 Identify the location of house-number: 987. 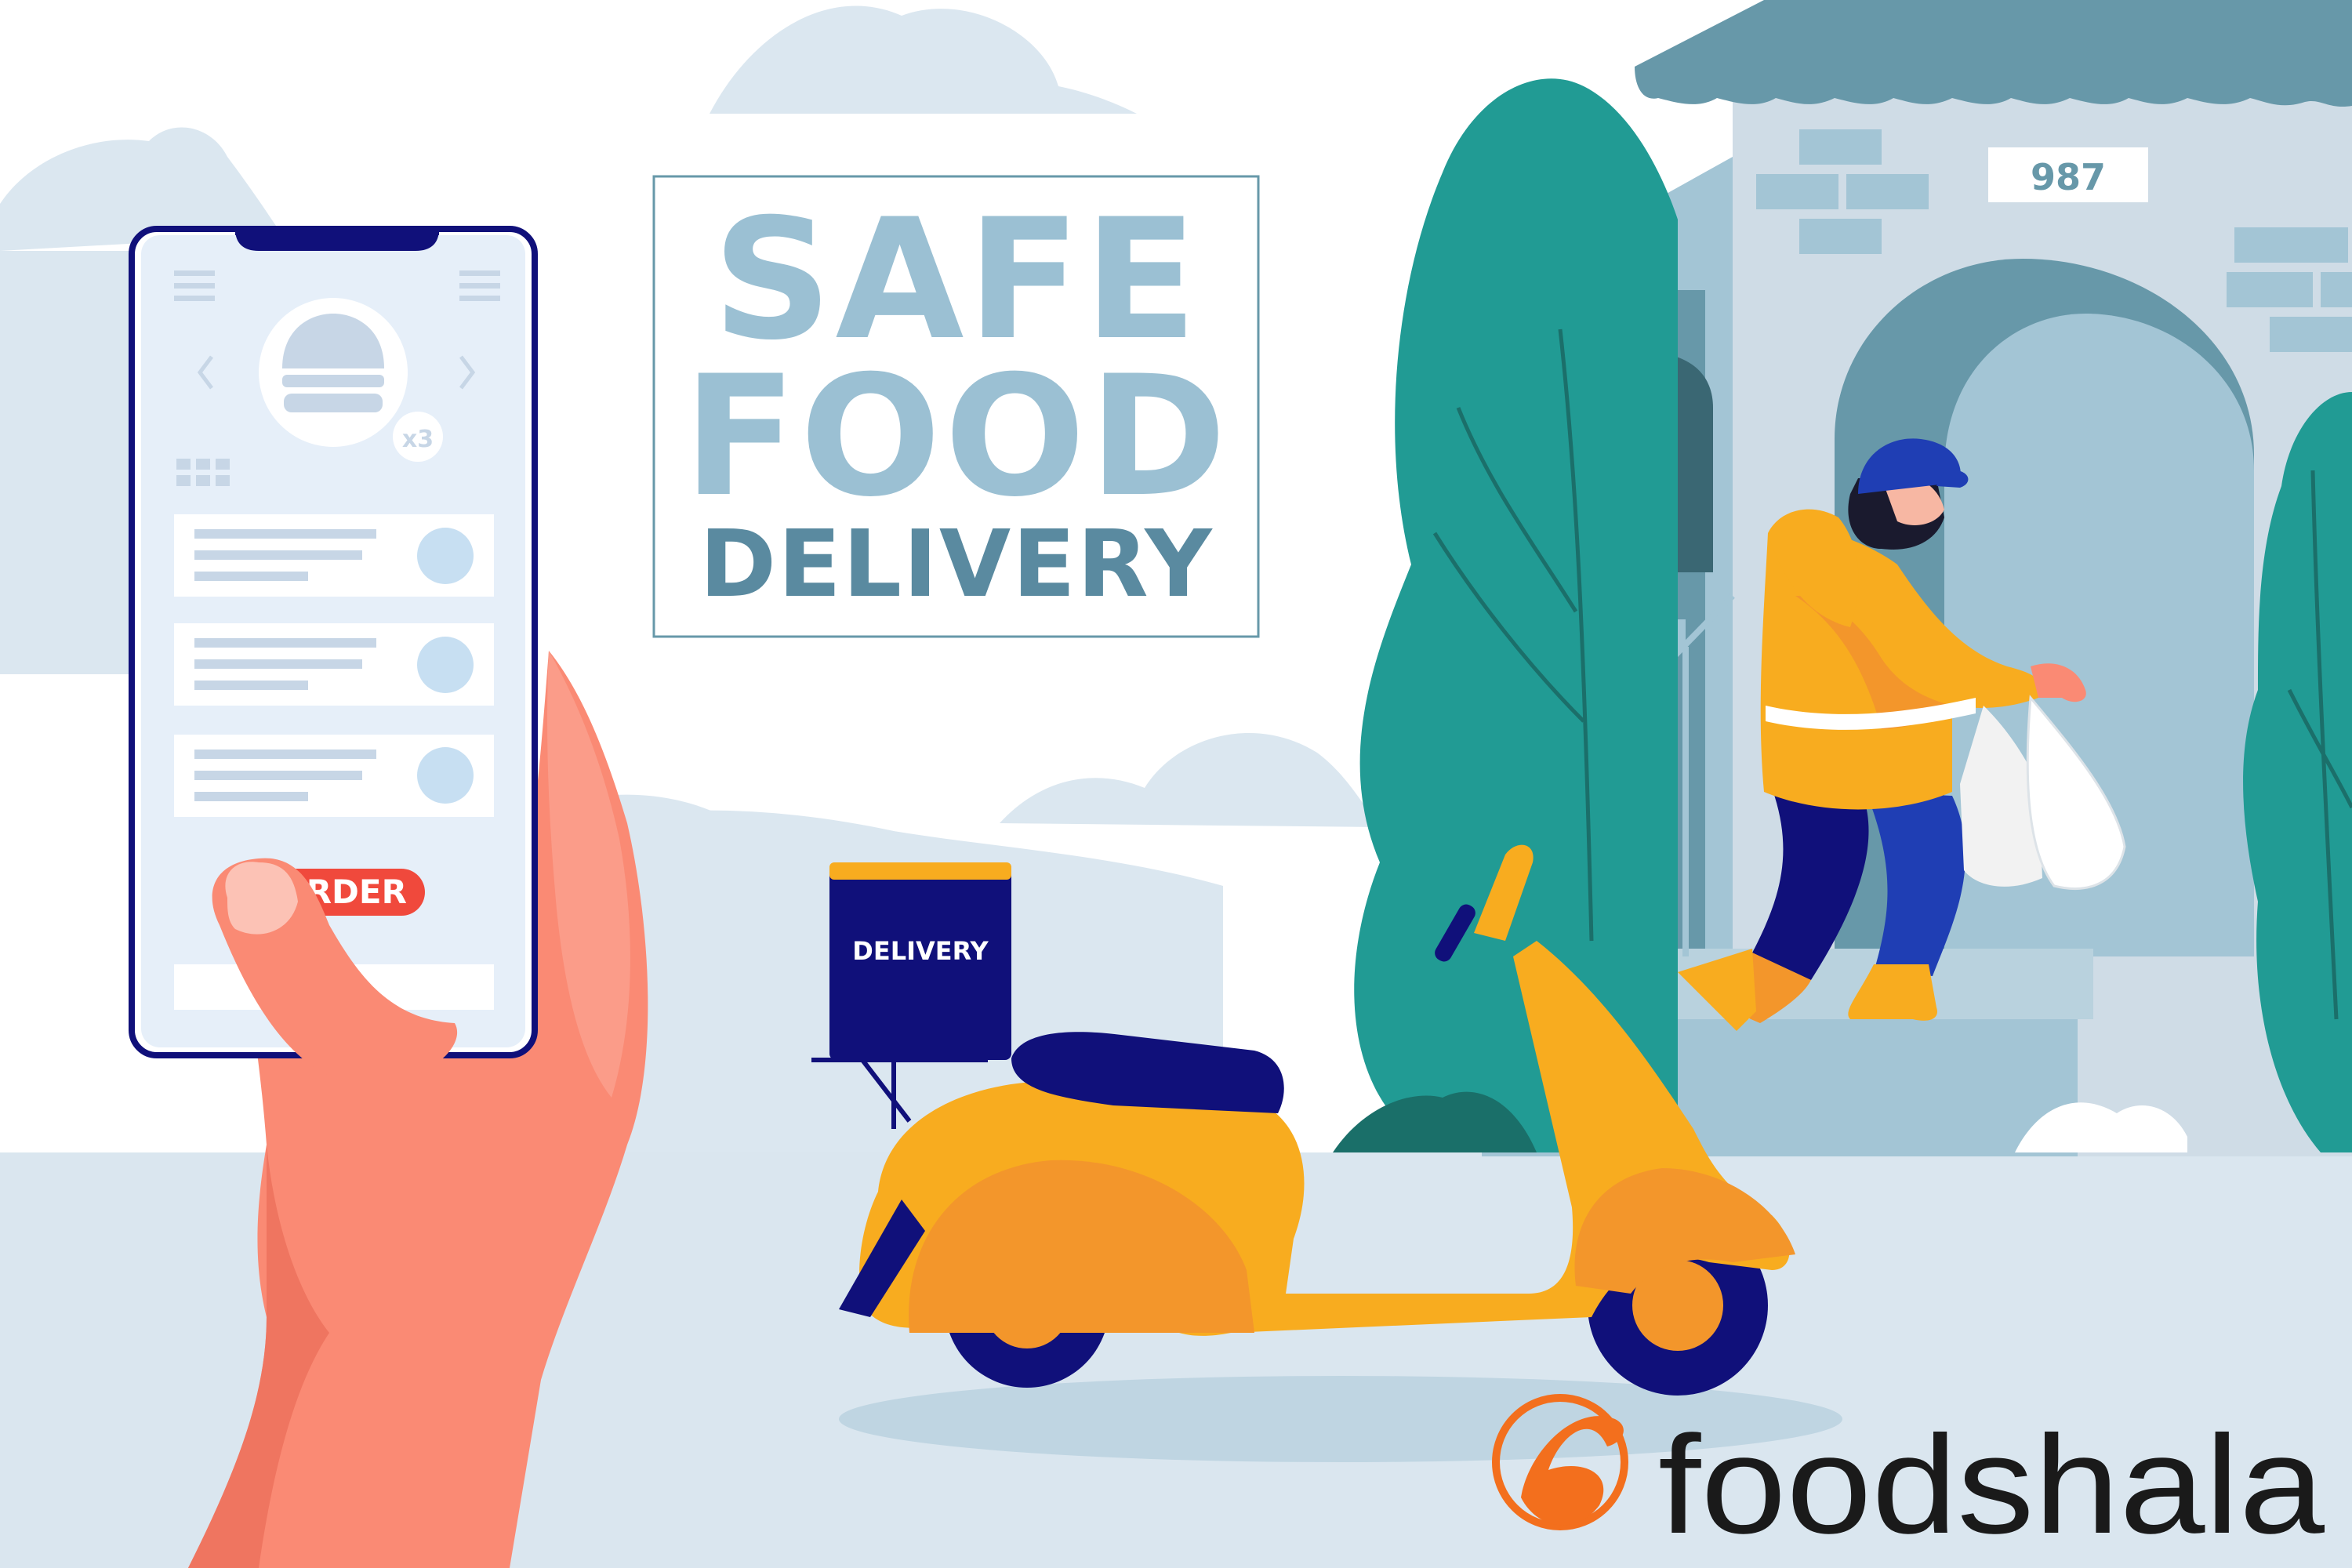
(2068, 177).